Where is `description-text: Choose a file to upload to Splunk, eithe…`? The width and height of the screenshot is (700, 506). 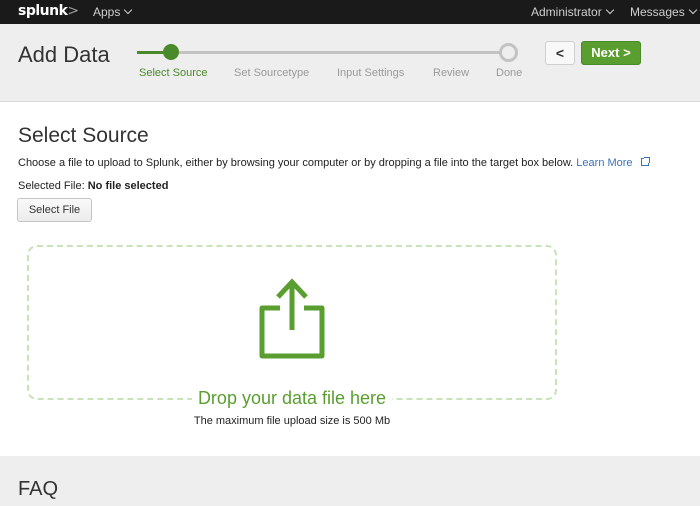
description-text: Choose a file to upload to Splunk, eithe… is located at coordinates (296, 163).